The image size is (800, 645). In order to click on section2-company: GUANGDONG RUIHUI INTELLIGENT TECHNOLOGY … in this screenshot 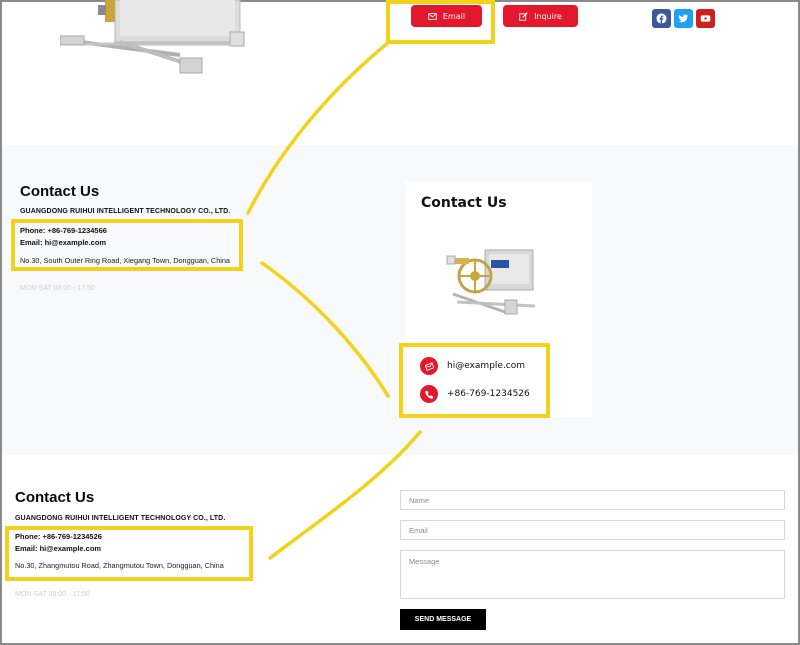, I will do `click(120, 518)`.